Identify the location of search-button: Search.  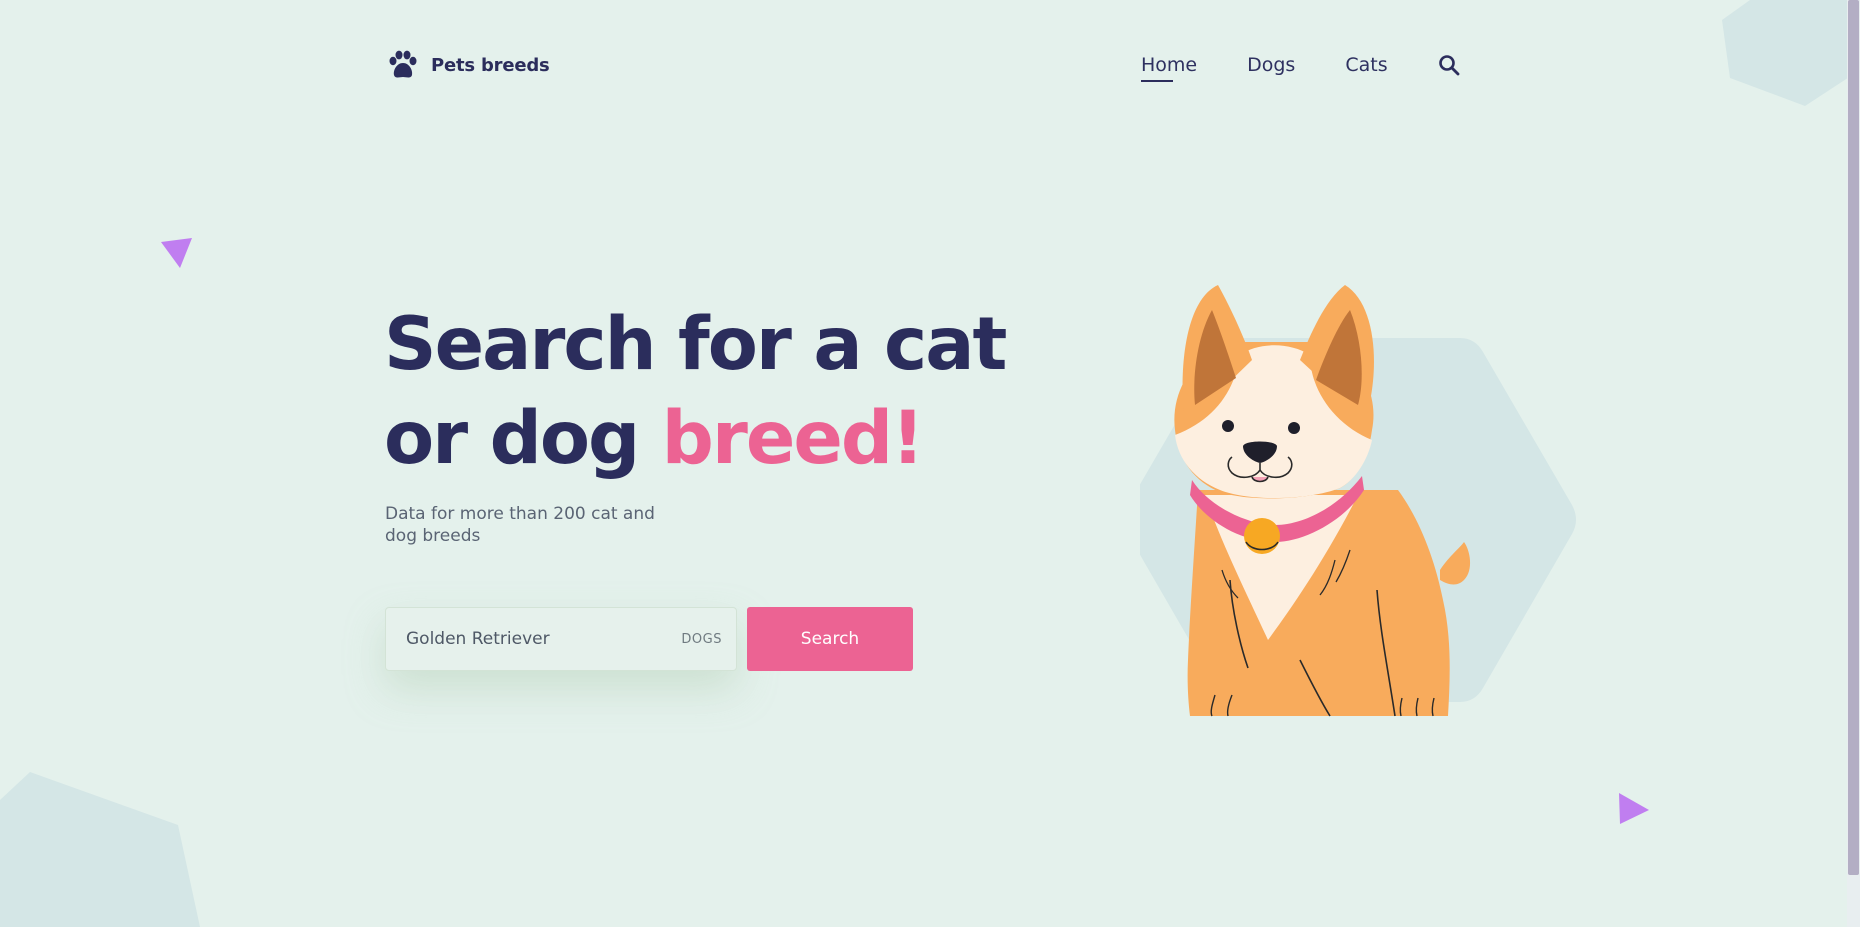
(830, 639).